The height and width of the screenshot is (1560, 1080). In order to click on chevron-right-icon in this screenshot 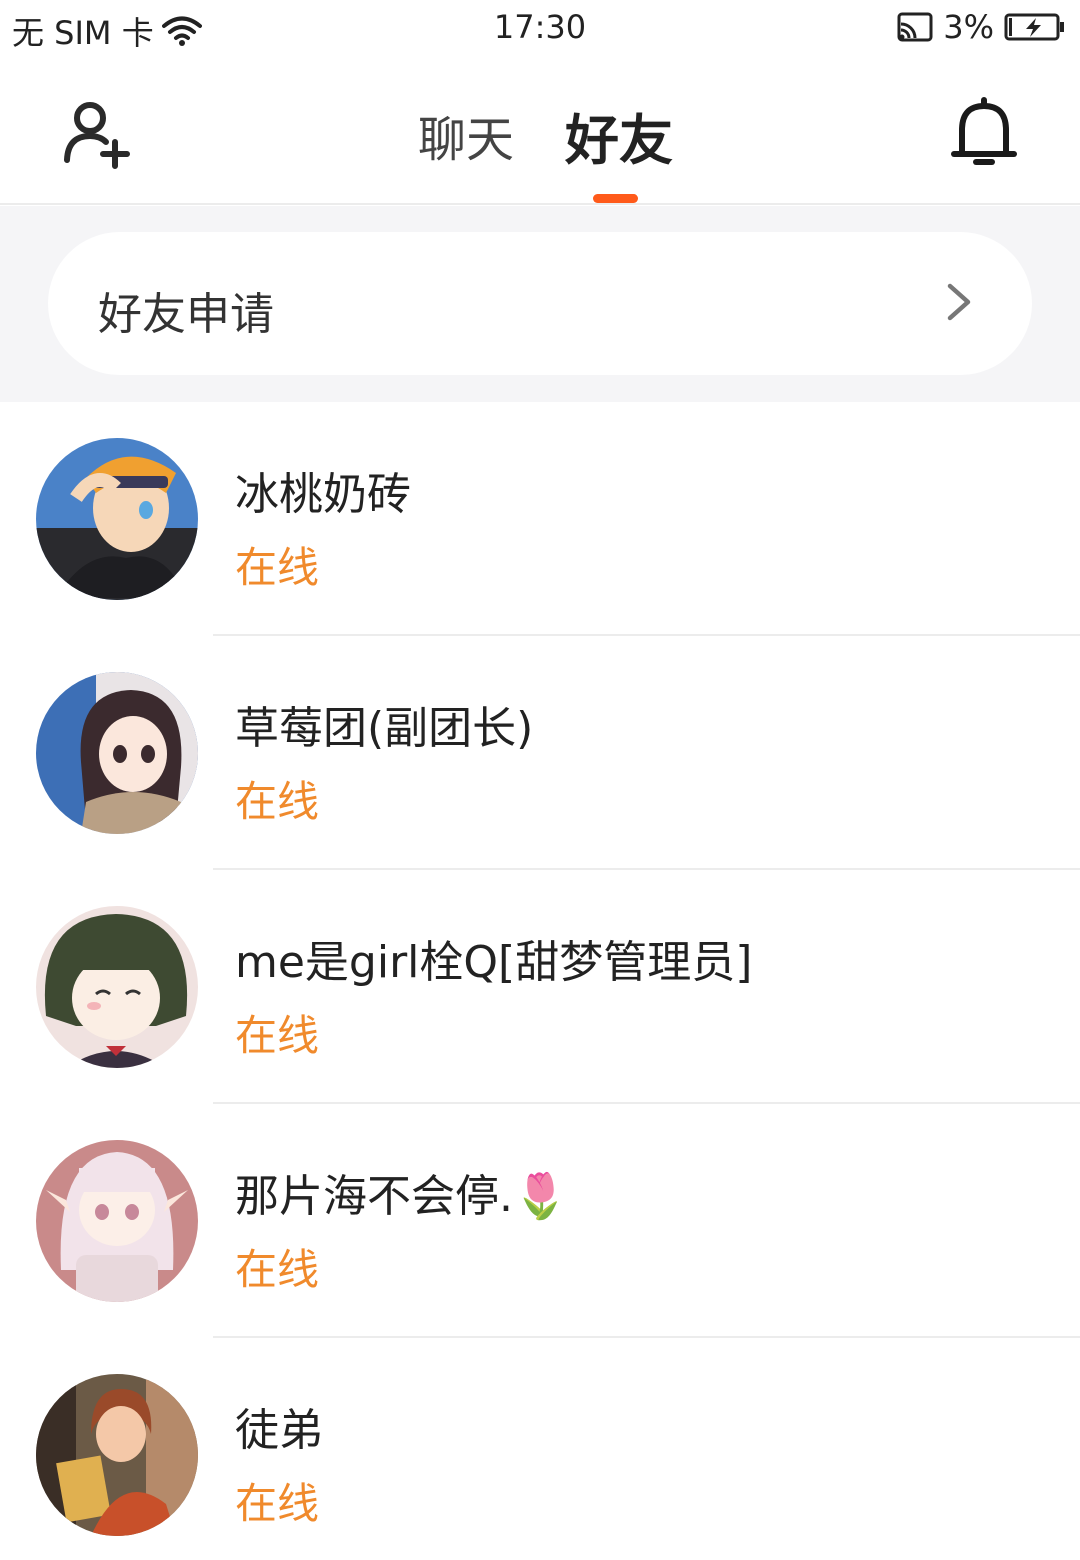, I will do `click(959, 302)`.